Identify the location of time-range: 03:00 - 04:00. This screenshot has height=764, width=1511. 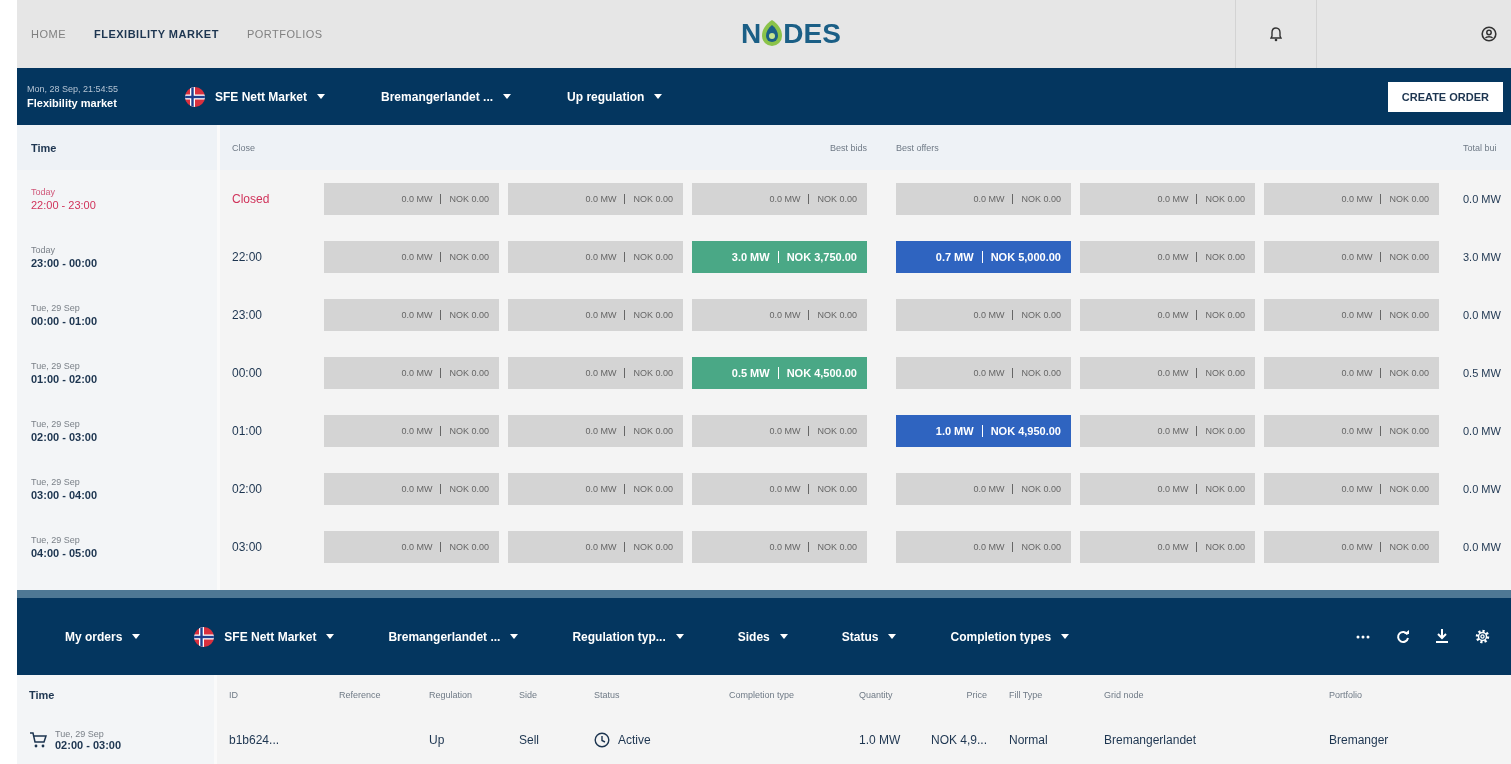
(65, 495).